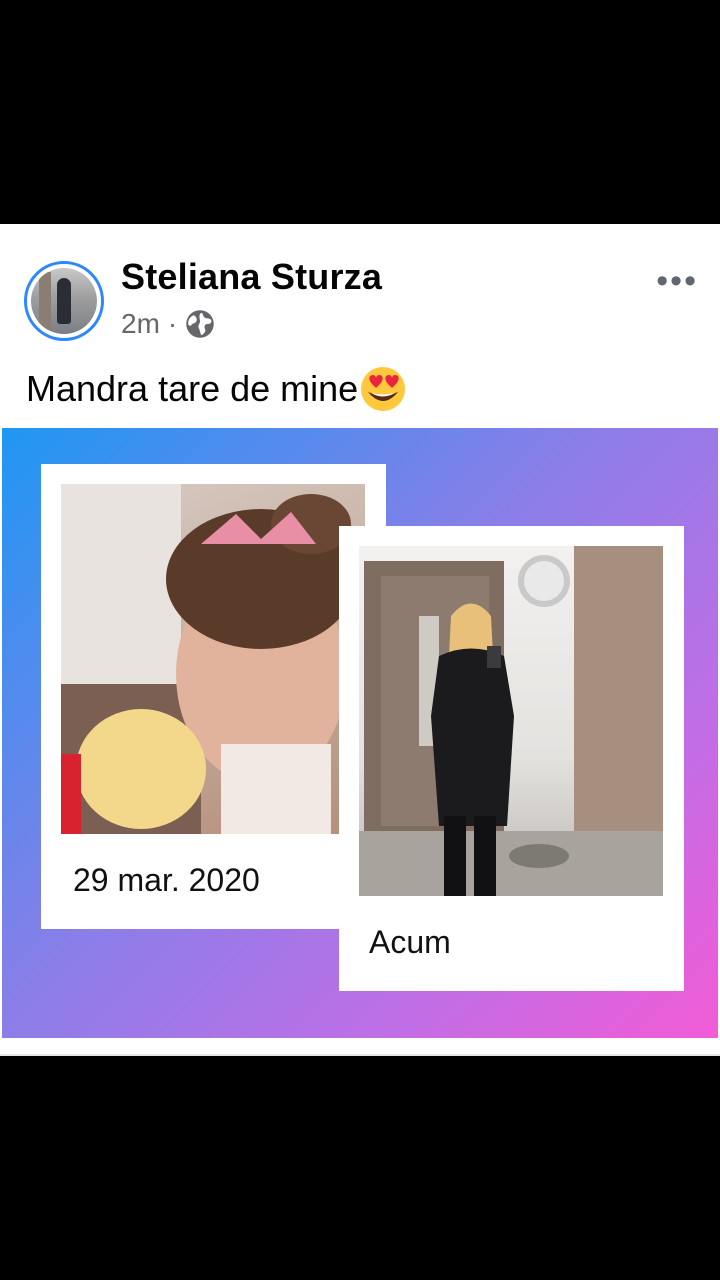 The width and height of the screenshot is (720, 1280). Describe the element at coordinates (383, 389) in the screenshot. I see `heart-eyes-emoji-icon` at that location.